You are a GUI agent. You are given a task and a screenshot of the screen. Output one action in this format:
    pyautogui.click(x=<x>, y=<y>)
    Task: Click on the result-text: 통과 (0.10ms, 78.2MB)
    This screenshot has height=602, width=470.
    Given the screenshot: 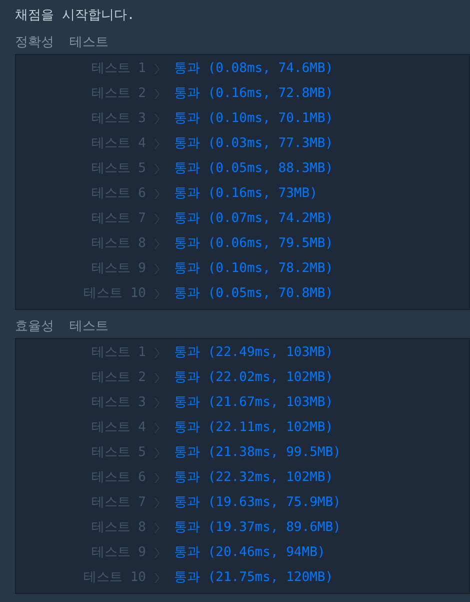 What is the action you would take?
    pyautogui.click(x=254, y=269)
    